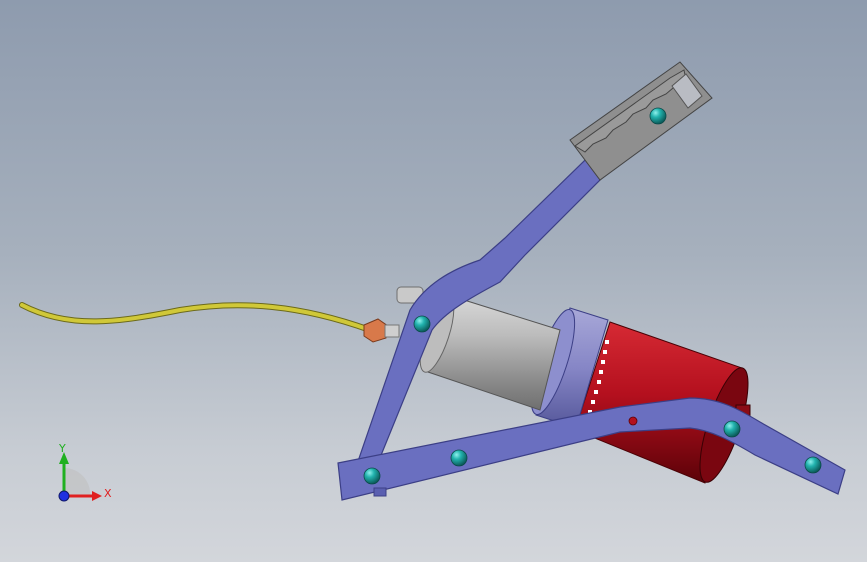 The width and height of the screenshot is (867, 562). I want to click on pin-pedal, so click(658, 116).